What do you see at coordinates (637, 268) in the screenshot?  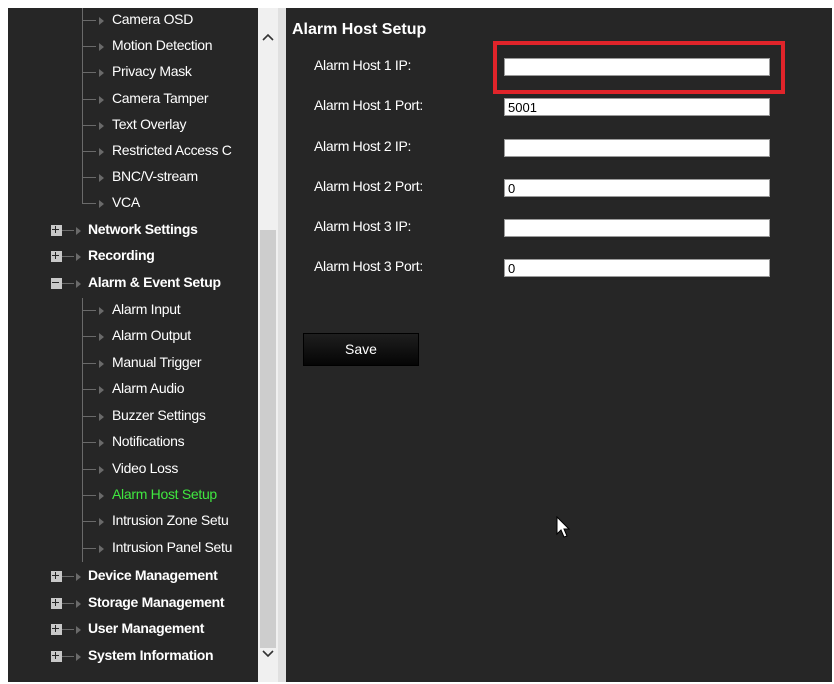 I see `alarm-host-3-port-field` at bounding box center [637, 268].